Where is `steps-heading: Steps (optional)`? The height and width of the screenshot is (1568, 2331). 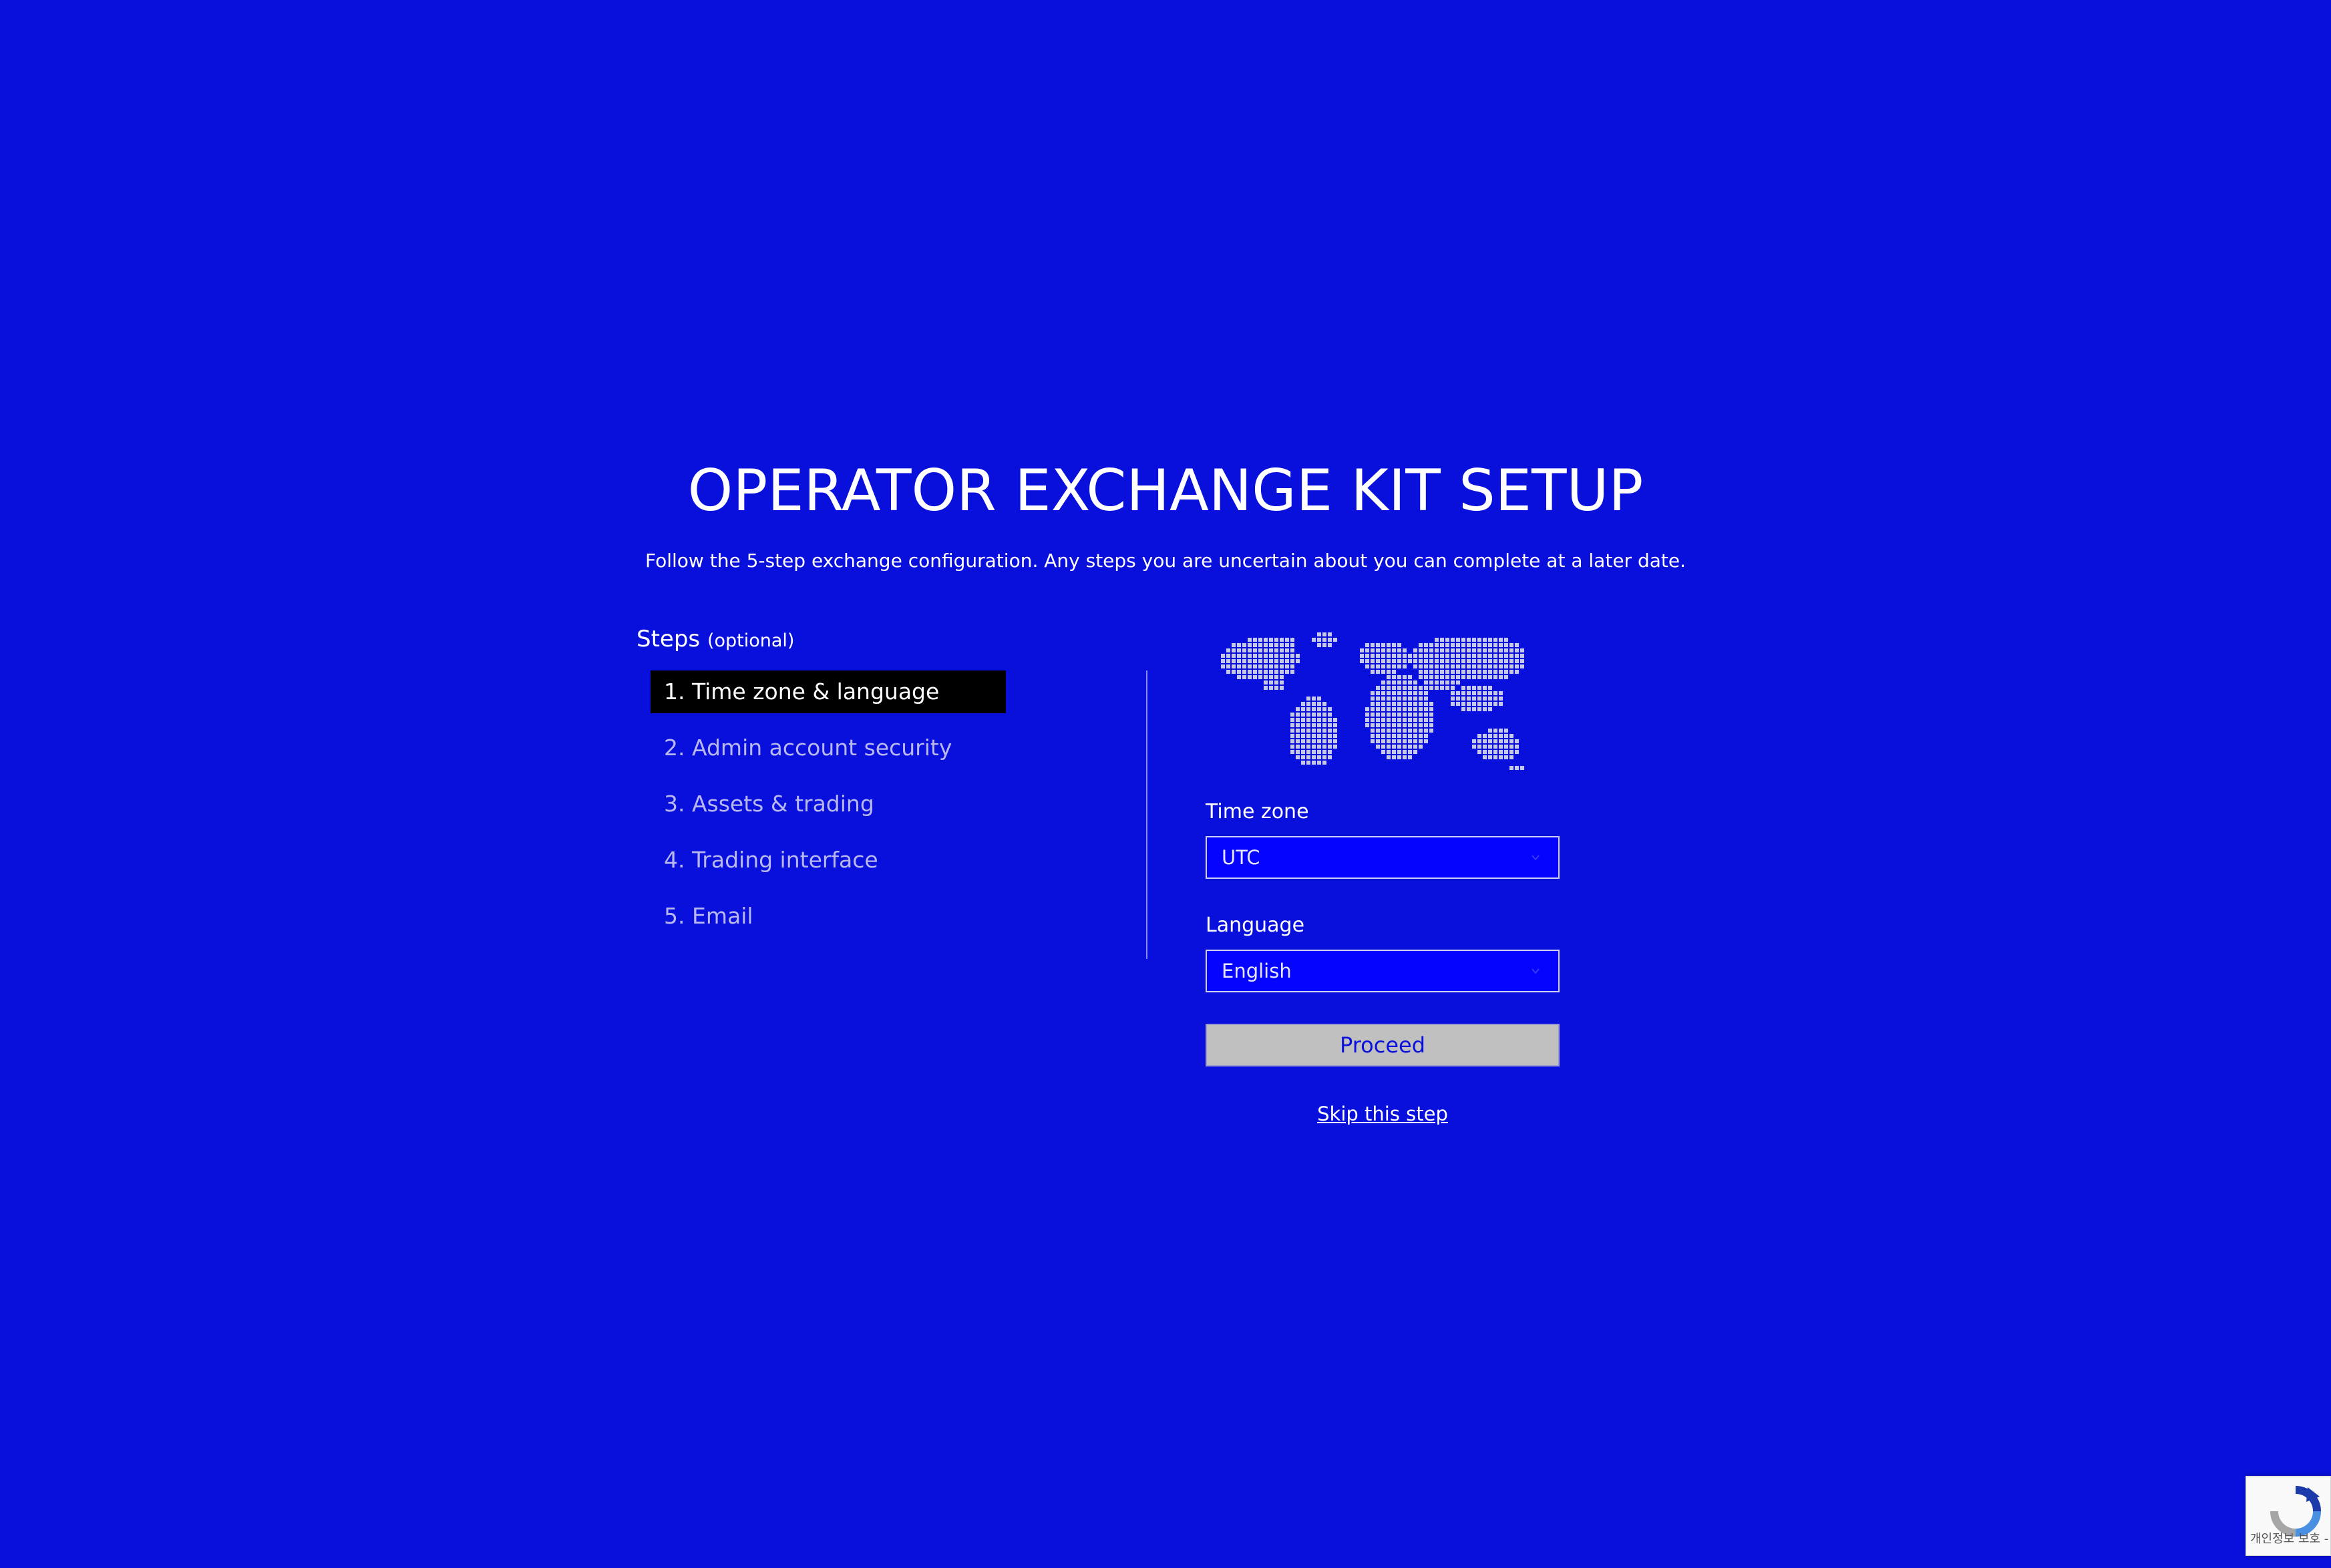
steps-heading: Steps (optional) is located at coordinates (715, 640).